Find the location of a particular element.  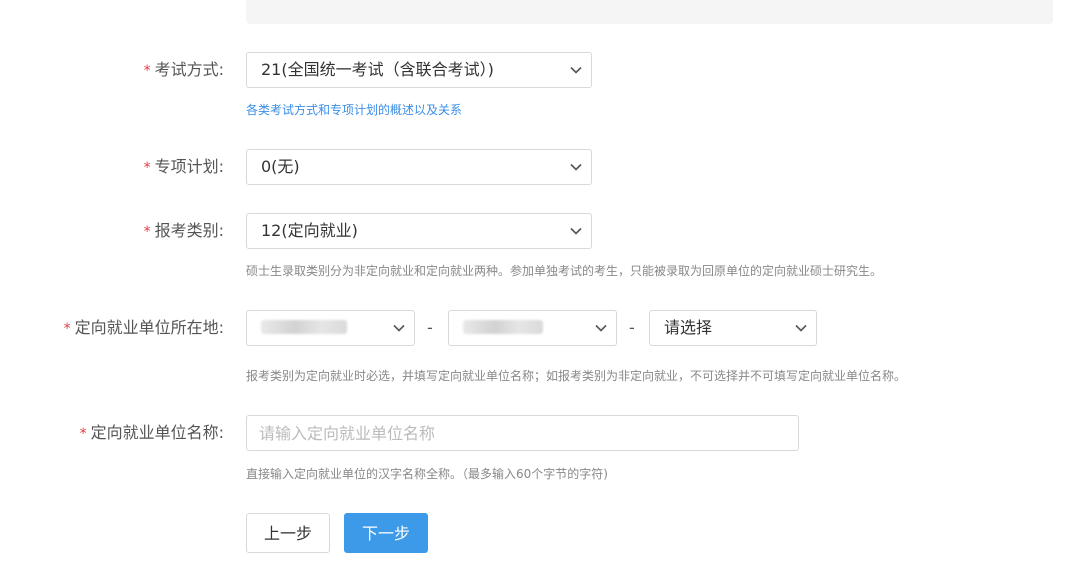

province-select is located at coordinates (330, 328).